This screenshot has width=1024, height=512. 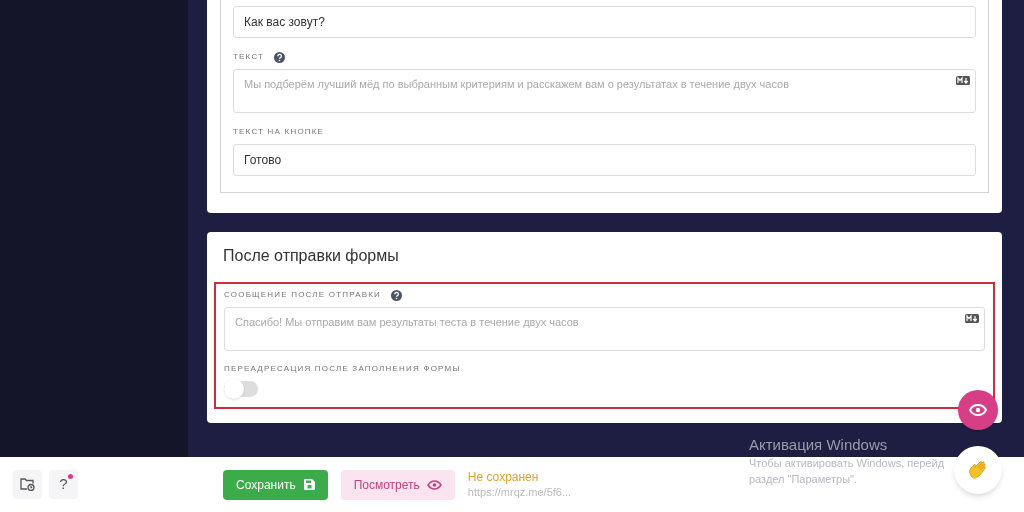 I want to click on field-label: ТЕКСТ НА КНОПКЕ, so click(x=279, y=132).